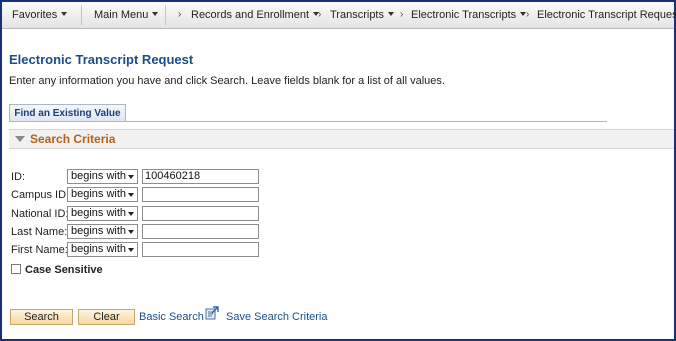  I want to click on first-name-input, so click(200, 249).